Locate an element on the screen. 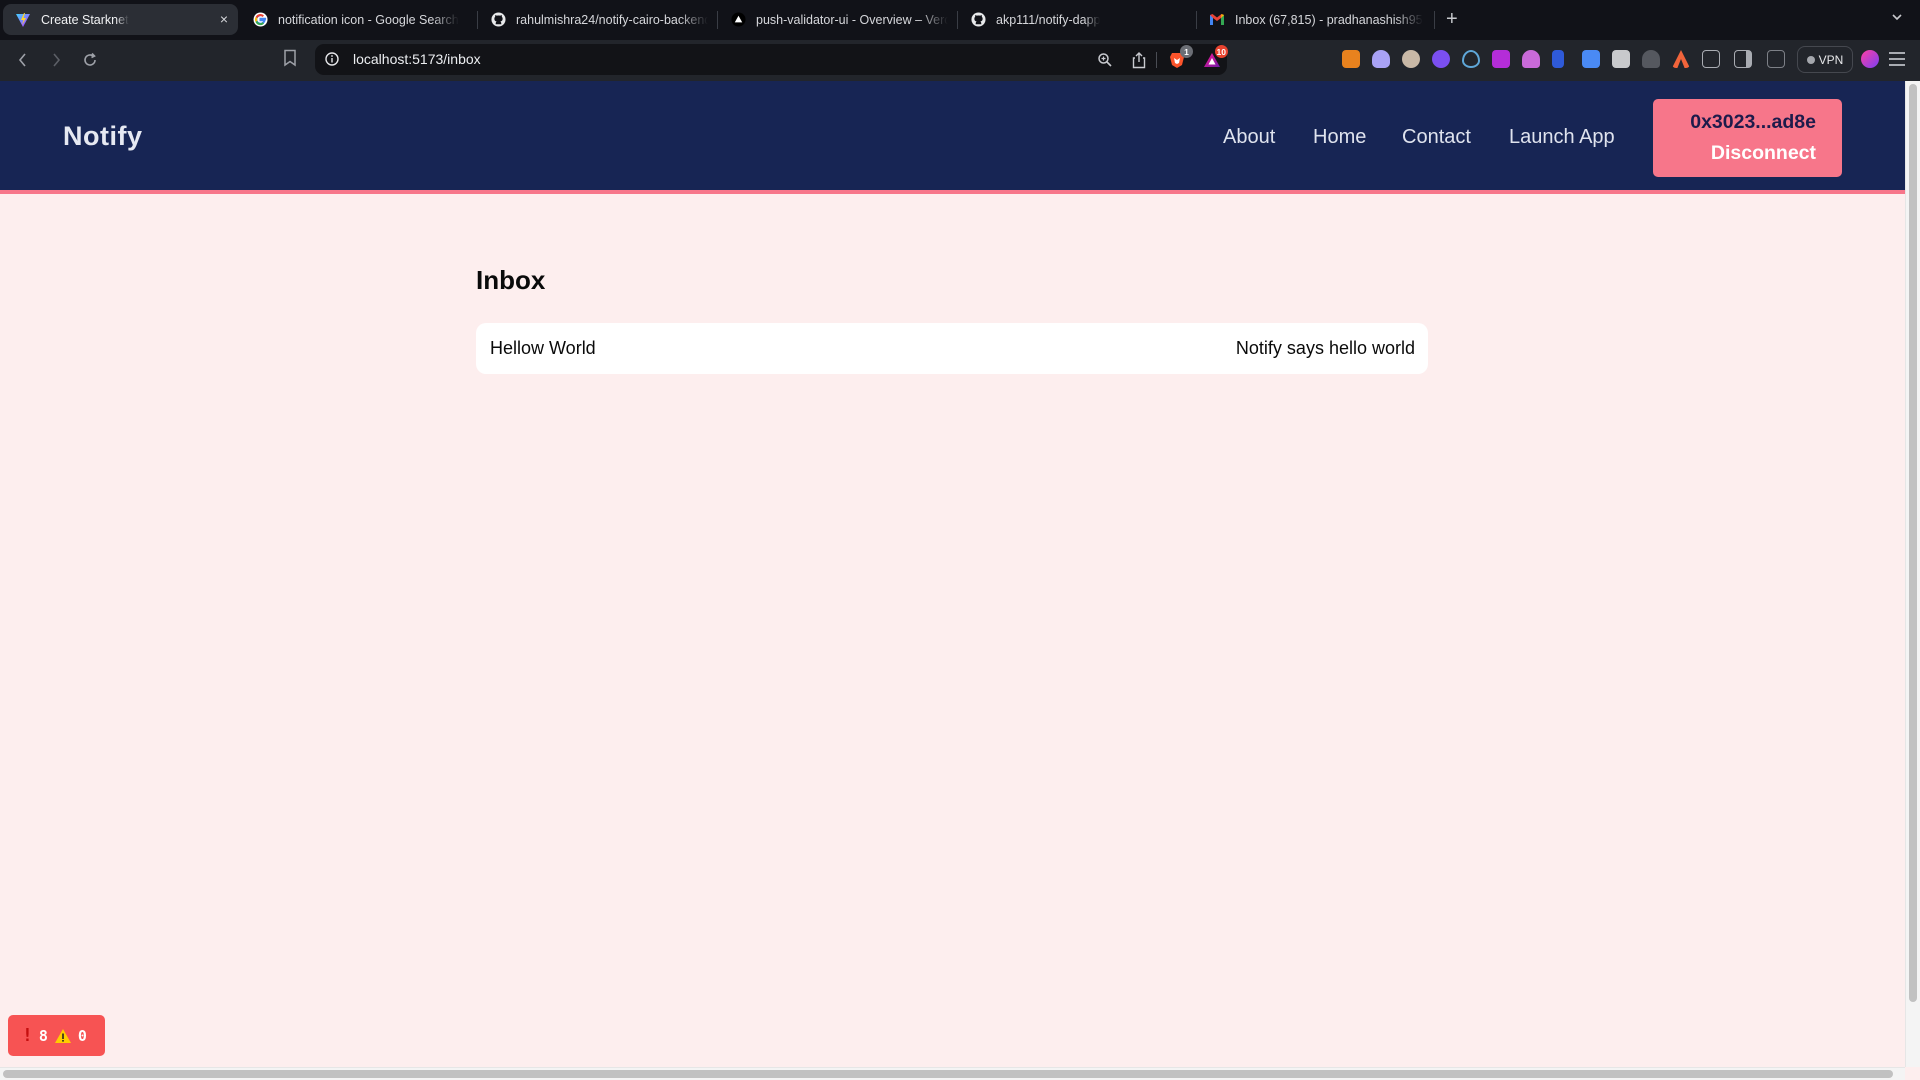 This screenshot has width=1920, height=1080. brave-rewards-icon: 10 is located at coordinates (1215, 57).